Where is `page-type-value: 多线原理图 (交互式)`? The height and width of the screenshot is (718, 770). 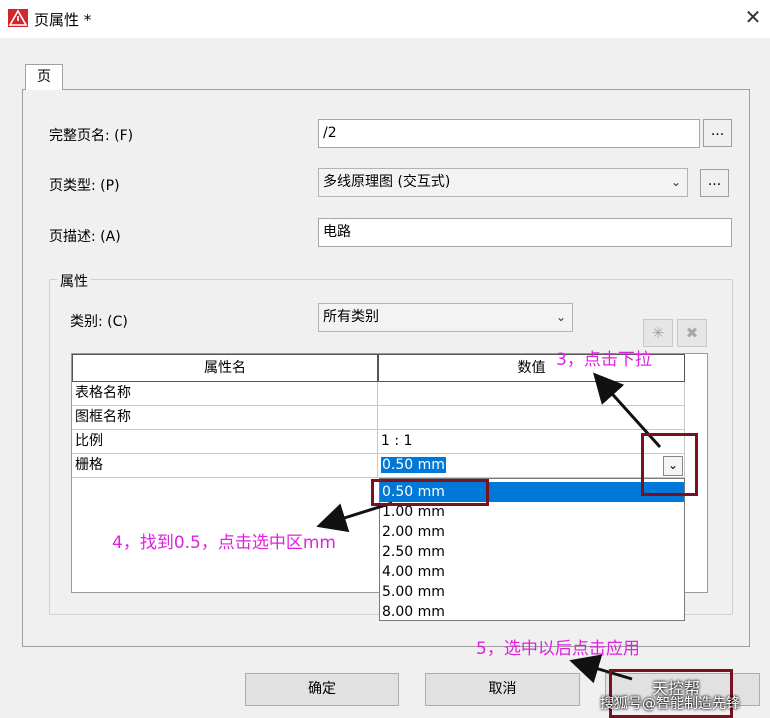 page-type-value: 多线原理图 (交互式) is located at coordinates (387, 182).